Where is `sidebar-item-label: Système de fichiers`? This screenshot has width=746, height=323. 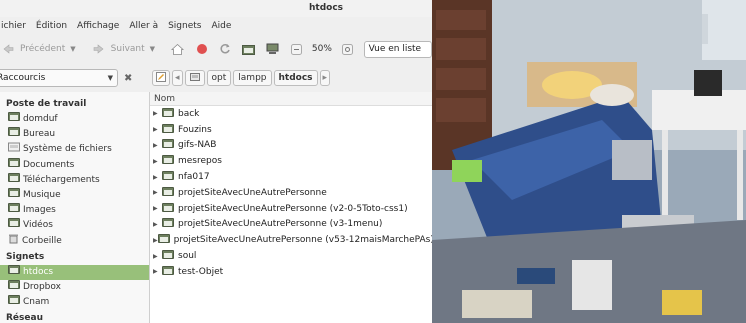
sidebar-item-label: Système de fichiers is located at coordinates (67, 149).